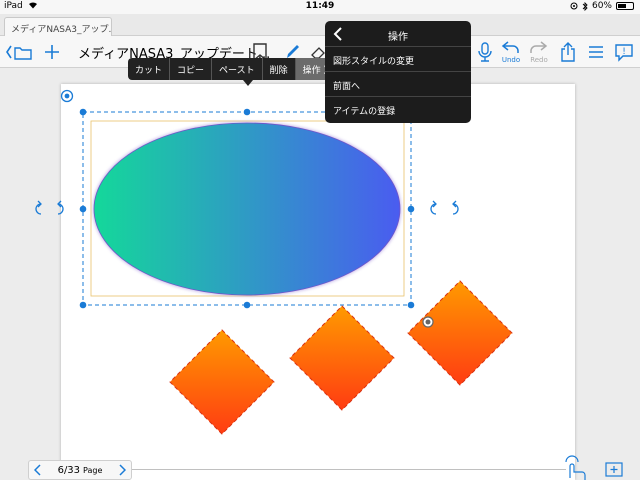  What do you see at coordinates (585, 6) in the screenshot?
I see `bluetooth-icon` at bounding box center [585, 6].